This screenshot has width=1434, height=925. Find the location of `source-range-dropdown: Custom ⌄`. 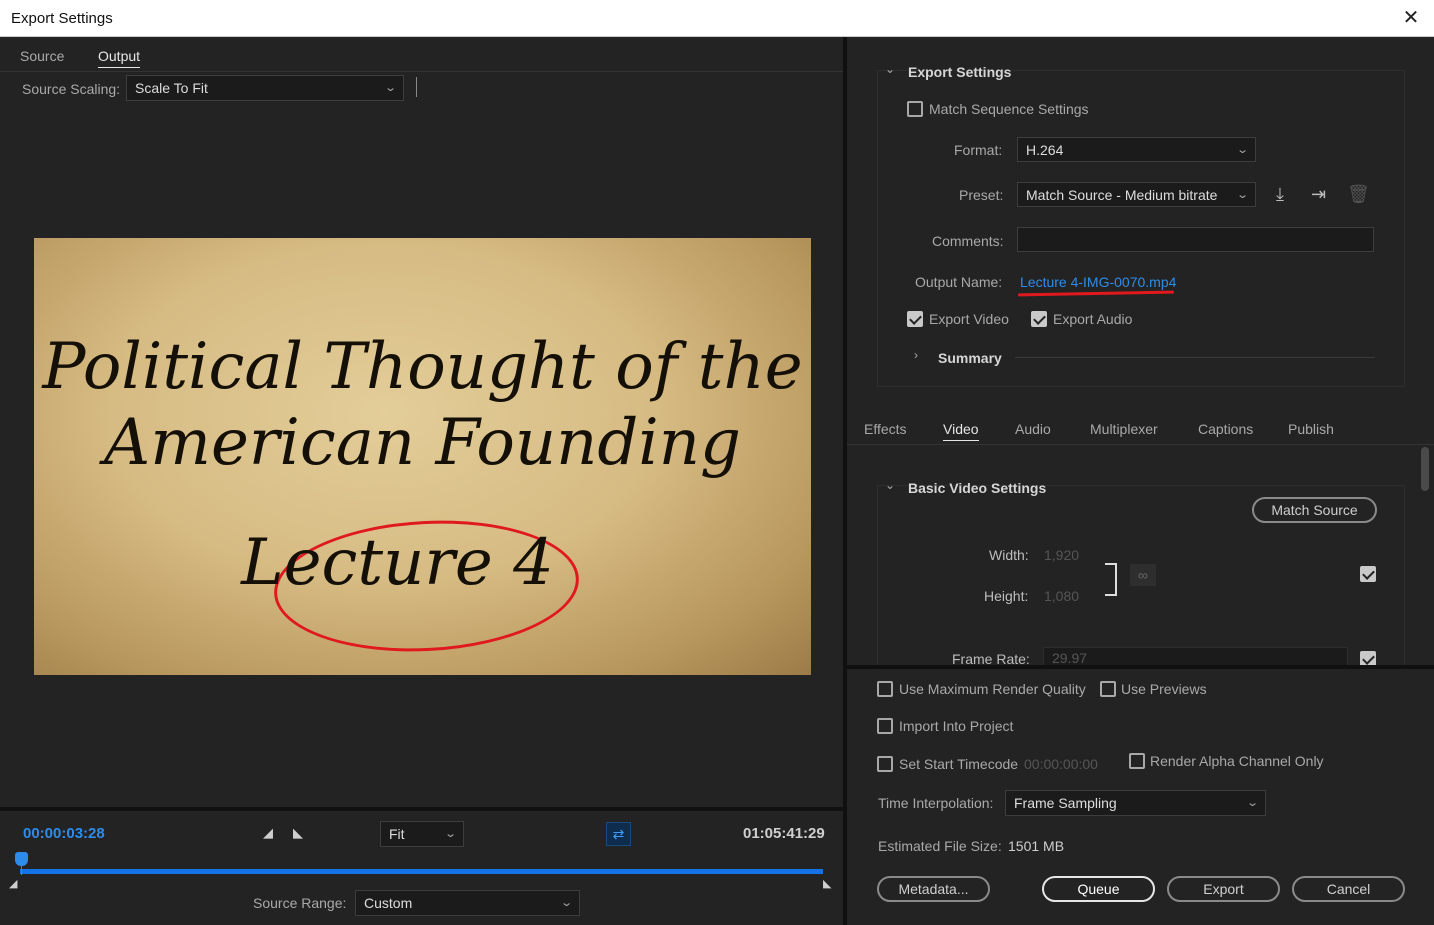

source-range-dropdown: Custom ⌄ is located at coordinates (467, 903).